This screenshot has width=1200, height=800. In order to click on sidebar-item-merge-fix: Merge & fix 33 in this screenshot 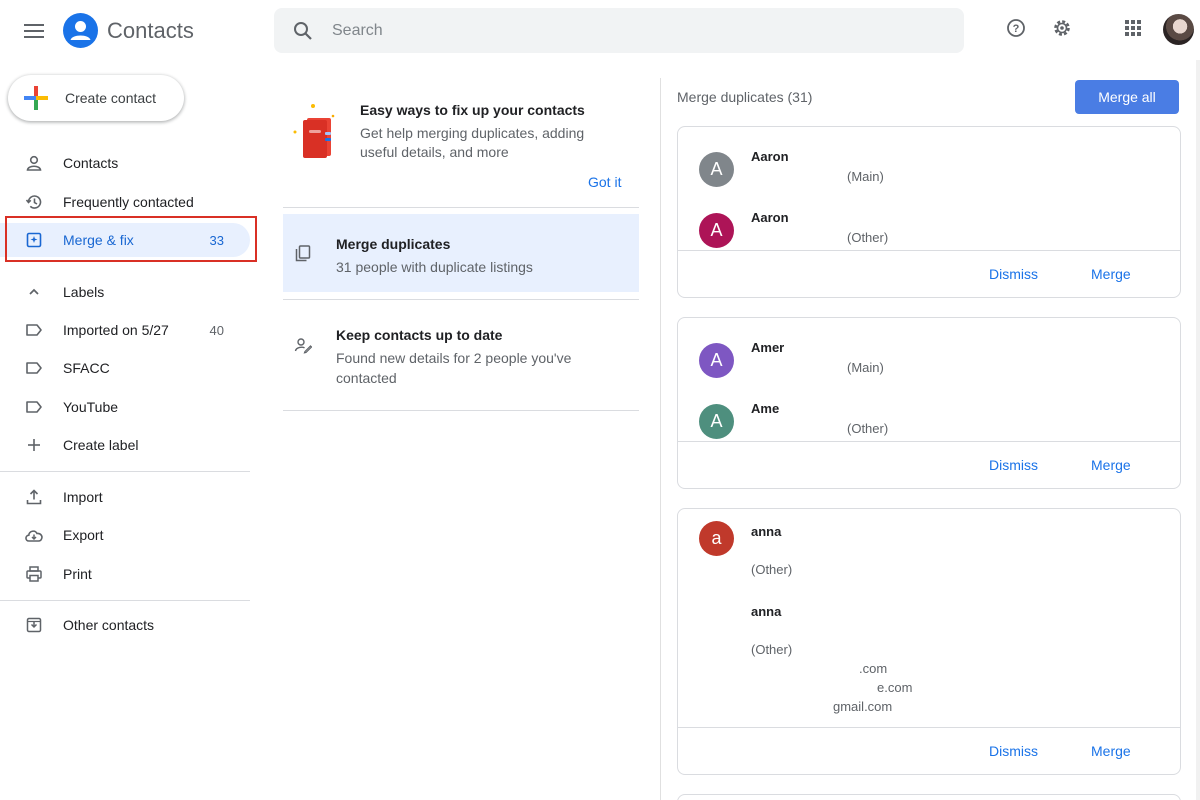, I will do `click(125, 240)`.